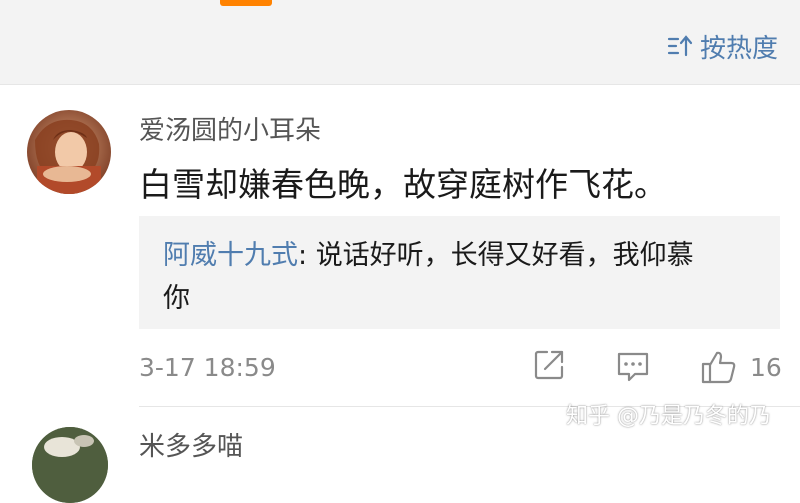  Describe the element at coordinates (230, 255) in the screenshot. I see `reply-author-link: 阿威十九式` at that location.